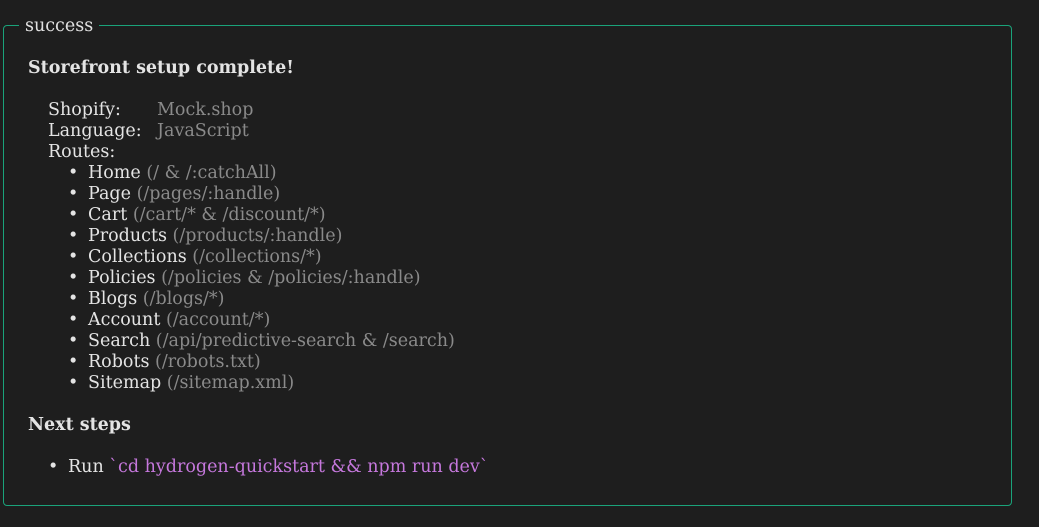 This screenshot has height=527, width=1039. What do you see at coordinates (183, 299) in the screenshot?
I see `route-path: (/blogs/*)` at bounding box center [183, 299].